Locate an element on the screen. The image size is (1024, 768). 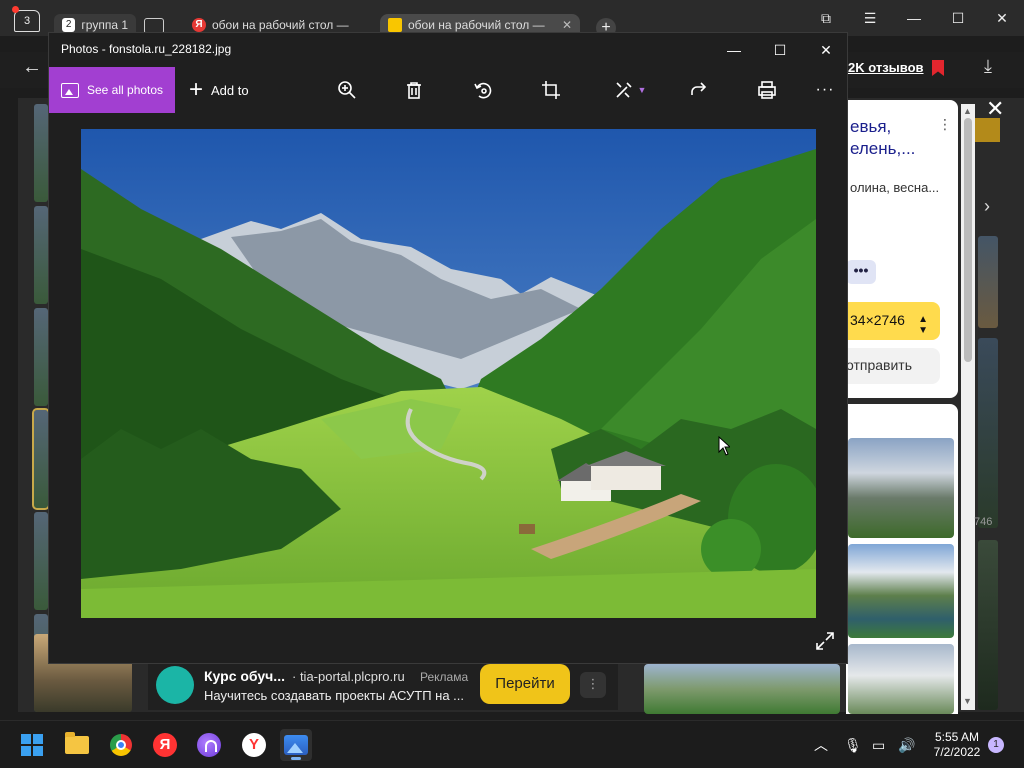
add-to-button: + Add to is located at coordinates (219, 90).